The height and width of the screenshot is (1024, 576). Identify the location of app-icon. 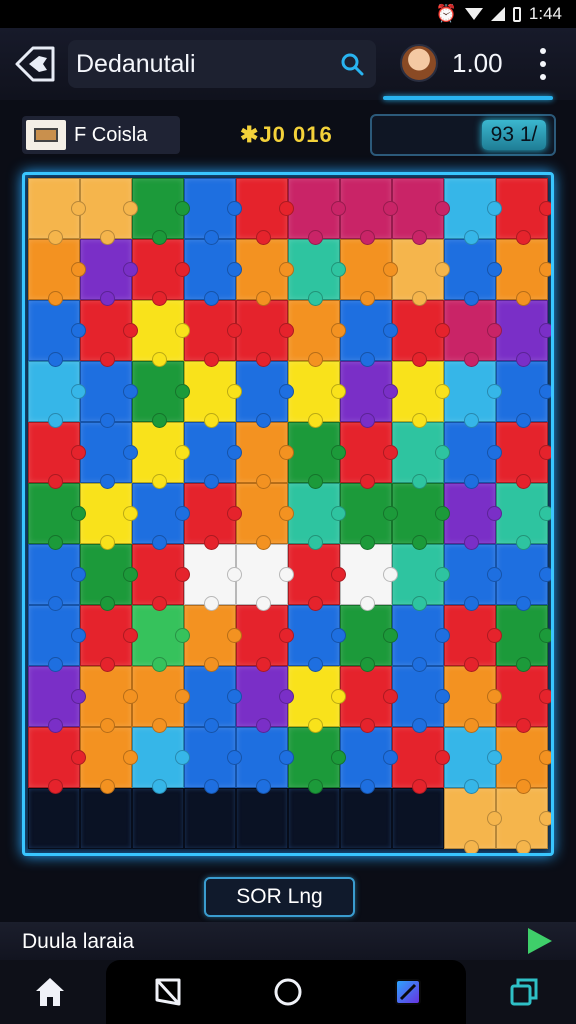
(408, 992).